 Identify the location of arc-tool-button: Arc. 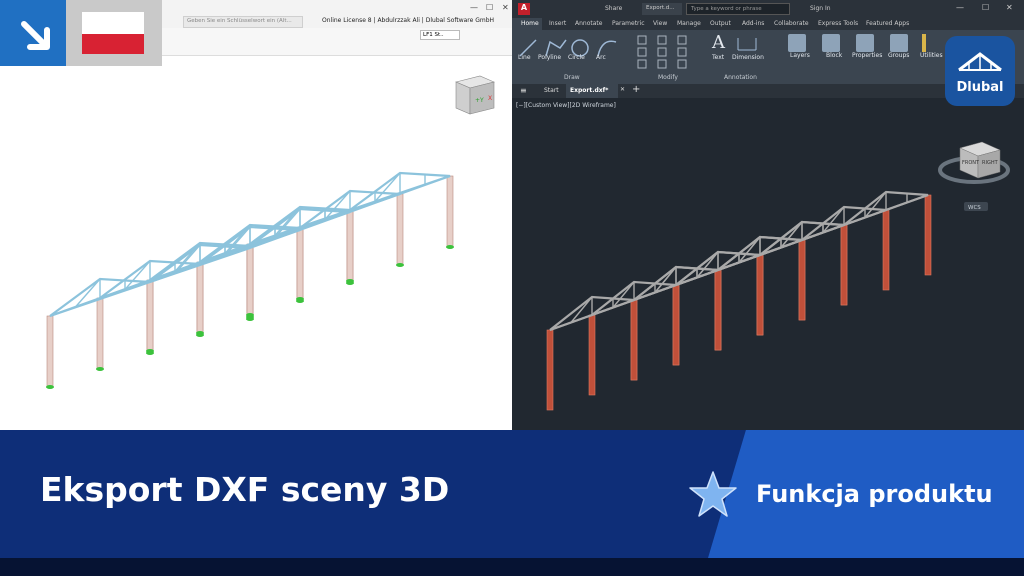
(601, 57).